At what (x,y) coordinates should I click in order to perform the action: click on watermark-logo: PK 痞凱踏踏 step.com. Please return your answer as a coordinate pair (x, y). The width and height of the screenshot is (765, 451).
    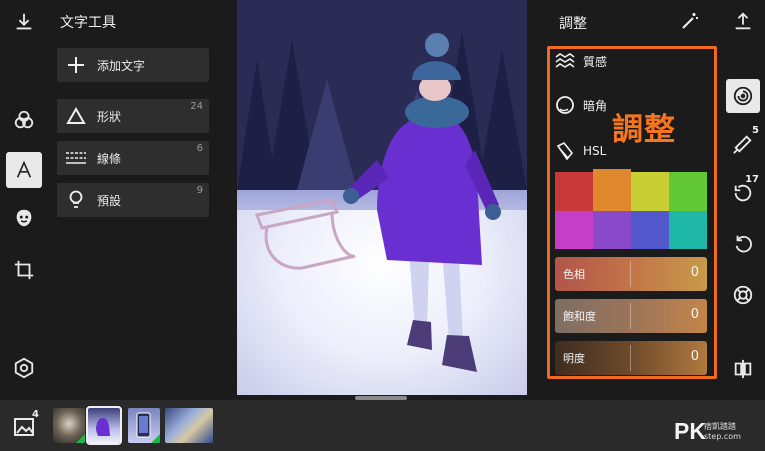
    Looking at the image, I should click on (707, 431).